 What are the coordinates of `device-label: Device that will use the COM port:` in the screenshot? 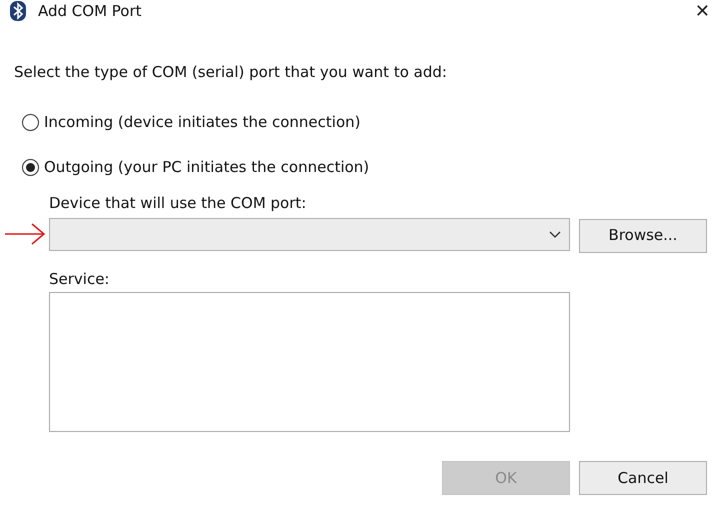 It's located at (177, 203).